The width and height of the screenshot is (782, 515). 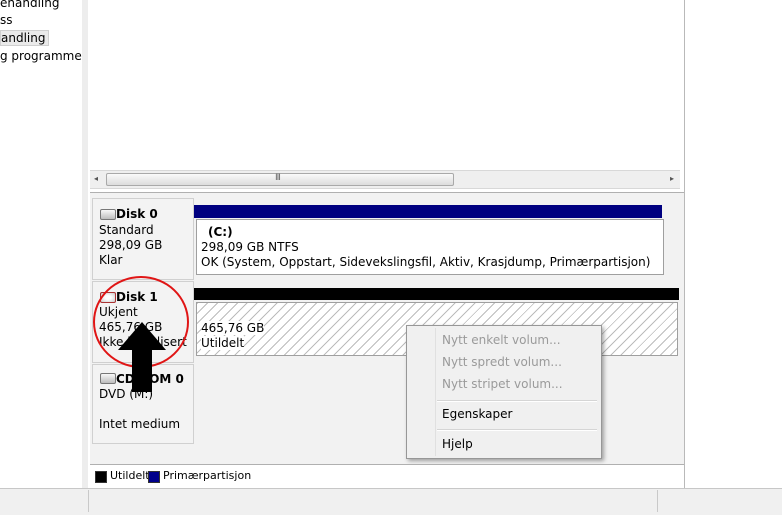 What do you see at coordinates (154, 477) in the screenshot?
I see `legend-swatch-primary` at bounding box center [154, 477].